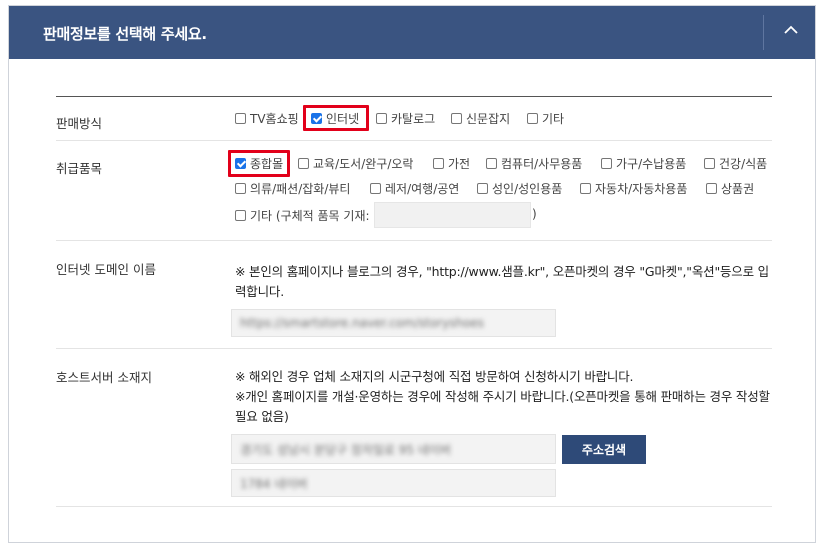 This screenshot has height=546, width=824. I want to click on etc-product-input, so click(452, 215).